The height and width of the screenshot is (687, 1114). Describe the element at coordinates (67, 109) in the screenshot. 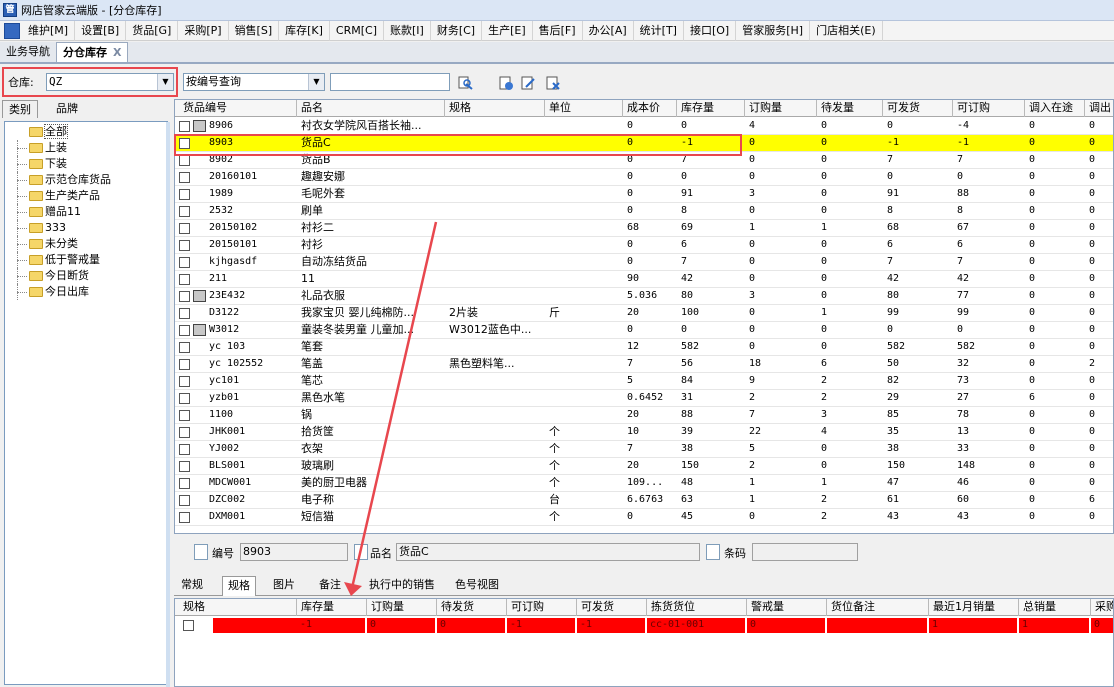

I see `tab-brand: 品牌` at that location.